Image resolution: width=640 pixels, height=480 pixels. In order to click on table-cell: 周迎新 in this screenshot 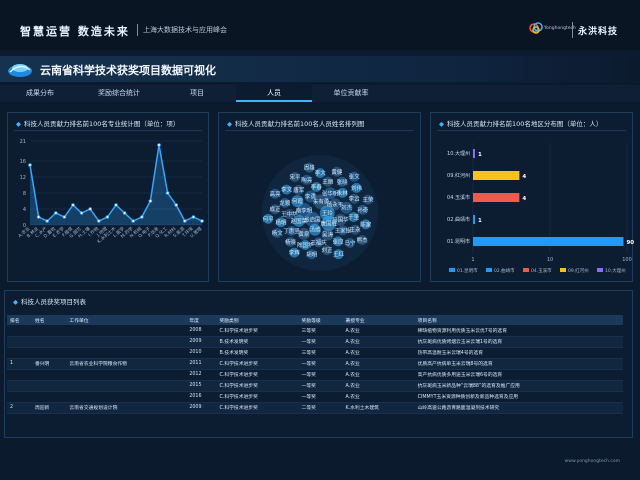, I will do `click(49, 408)`.